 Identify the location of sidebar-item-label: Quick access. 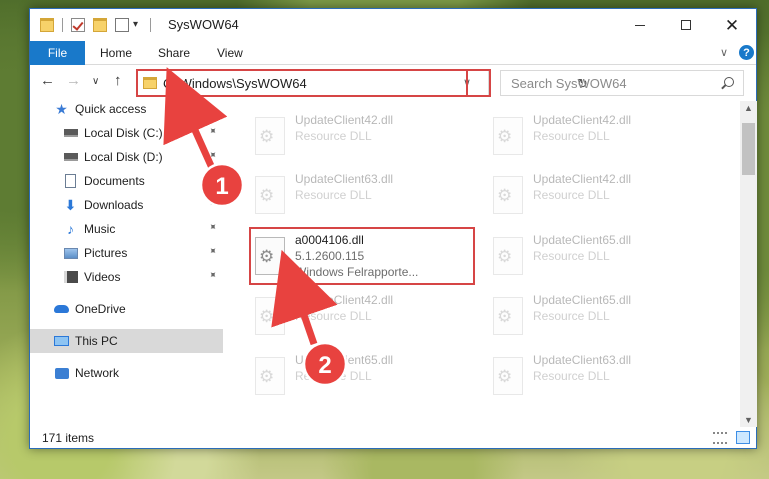
(111, 109).